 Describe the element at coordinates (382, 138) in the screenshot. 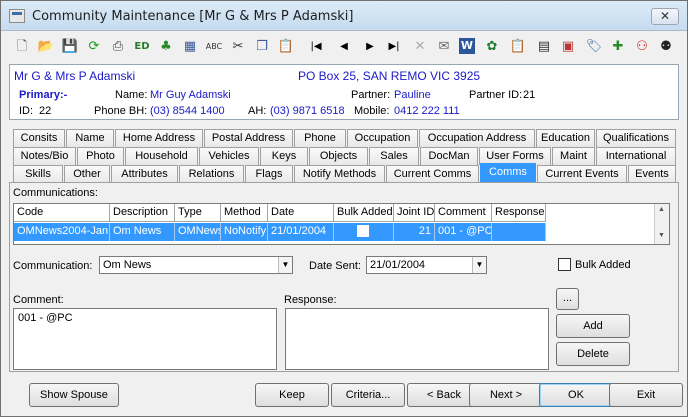

I see `tab-occupation: Occupation` at that location.